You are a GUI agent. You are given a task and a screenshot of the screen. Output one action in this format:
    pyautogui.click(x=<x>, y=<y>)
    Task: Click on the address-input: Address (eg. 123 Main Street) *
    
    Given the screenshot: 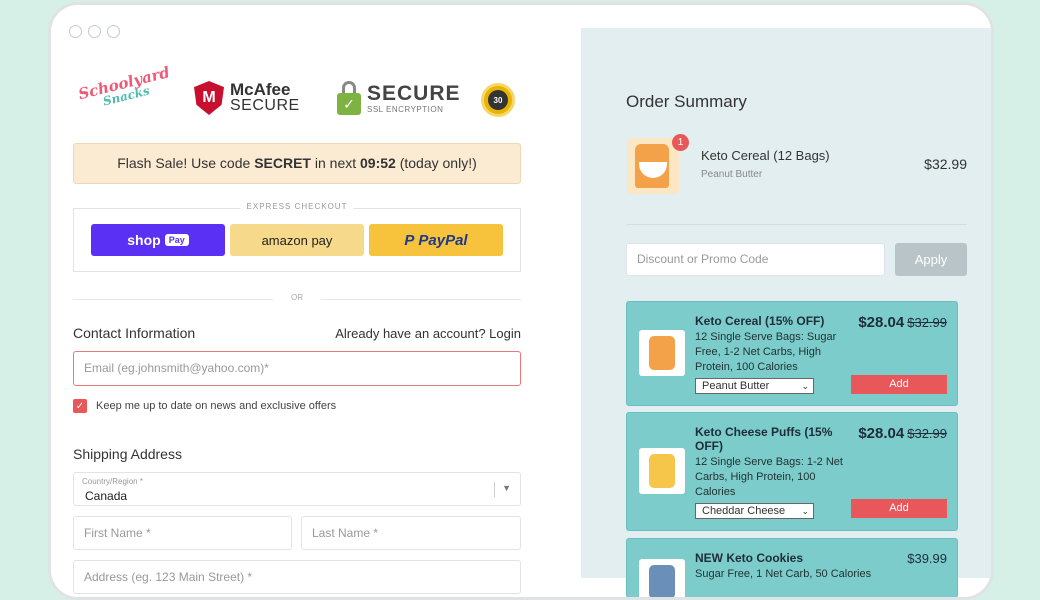 What is the action you would take?
    pyautogui.click(x=297, y=577)
    